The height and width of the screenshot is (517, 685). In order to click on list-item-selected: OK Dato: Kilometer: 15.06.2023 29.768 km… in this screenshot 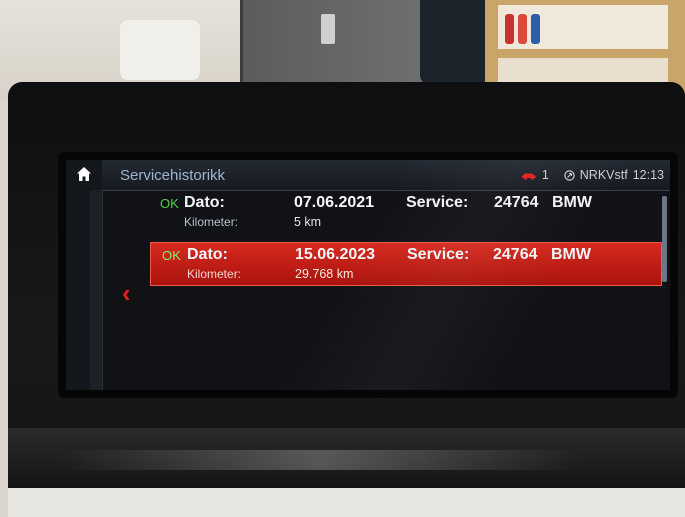, I will do `click(406, 264)`.